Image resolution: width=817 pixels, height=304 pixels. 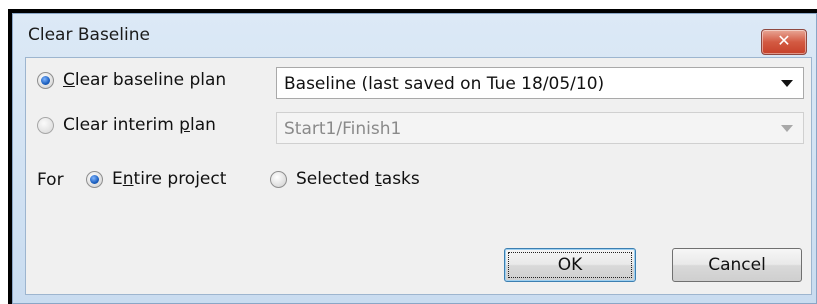 I want to click on baseline-select: Baseline (last saved on Tue 18/05/10), so click(x=540, y=83).